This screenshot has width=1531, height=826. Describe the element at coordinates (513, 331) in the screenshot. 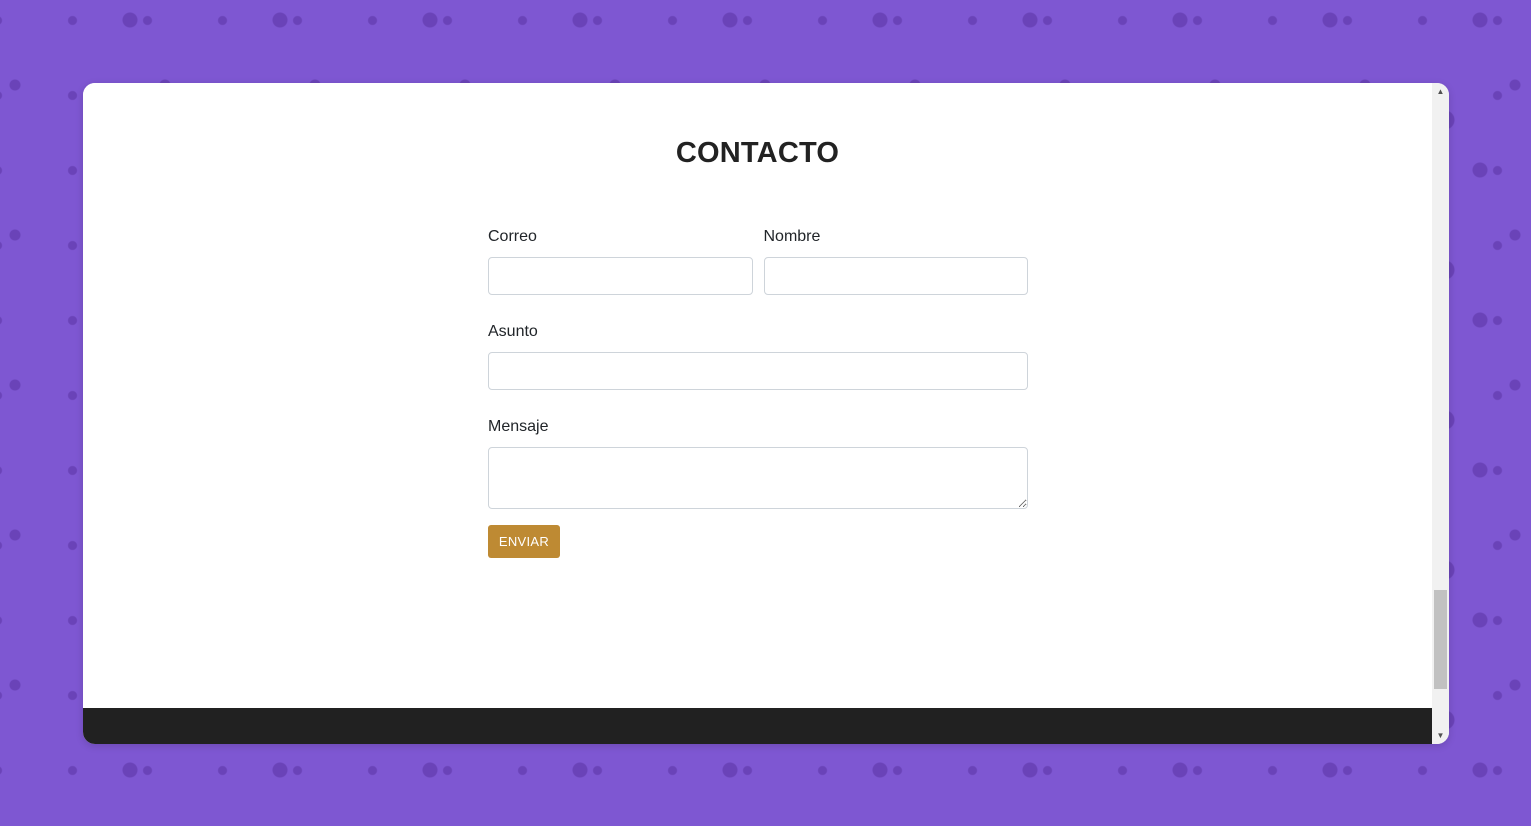

I see `subject-label: Asunto` at that location.